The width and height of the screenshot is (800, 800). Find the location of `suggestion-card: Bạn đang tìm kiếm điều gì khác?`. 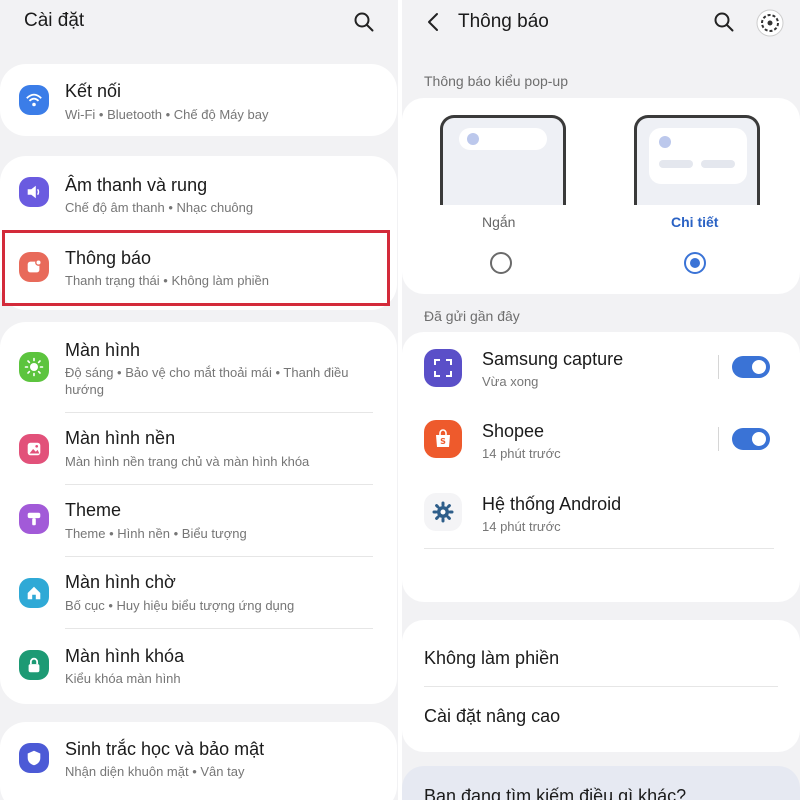

suggestion-card: Bạn đang tìm kiếm điều gì khác? is located at coordinates (601, 783).